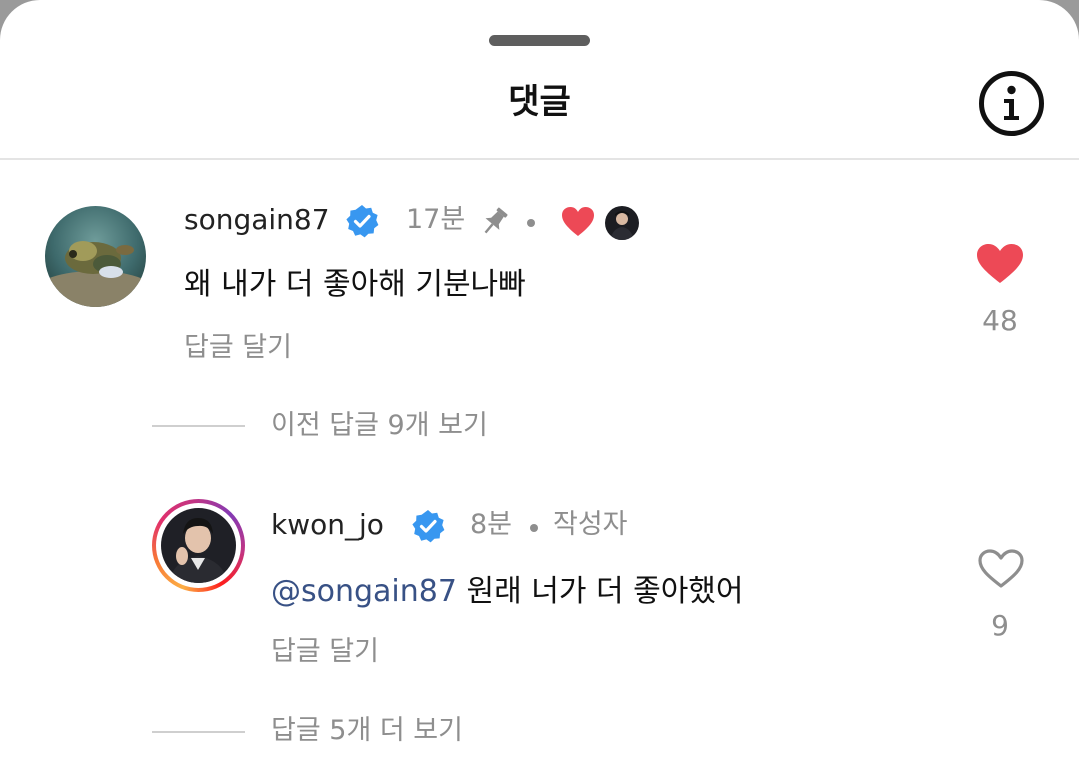 This screenshot has width=1079, height=763. What do you see at coordinates (367, 731) in the screenshot?
I see `view-more-replies-button: 답글 5개 더 보기` at bounding box center [367, 731].